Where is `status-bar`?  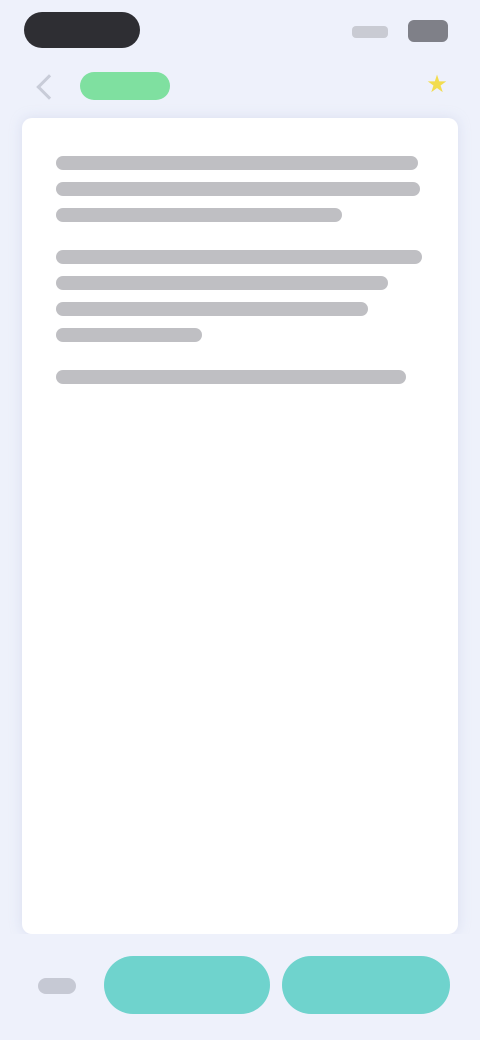
status-bar is located at coordinates (240, 32).